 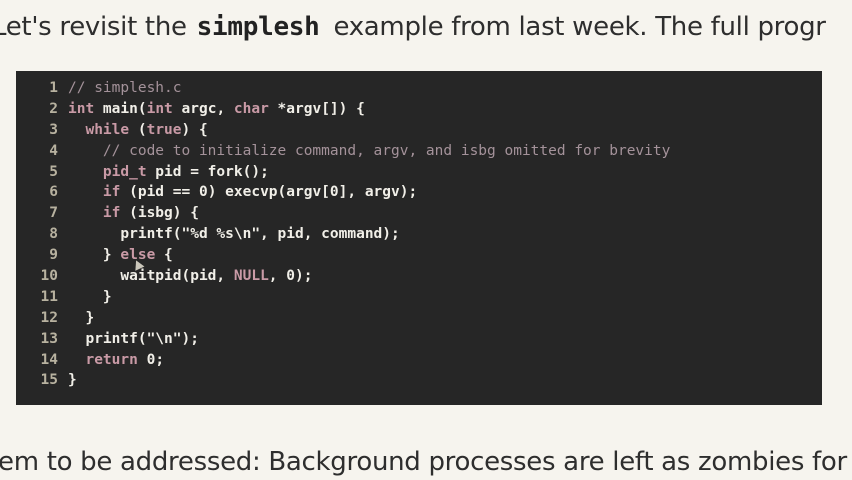 What do you see at coordinates (49, 317) in the screenshot?
I see `line-number: 12` at bounding box center [49, 317].